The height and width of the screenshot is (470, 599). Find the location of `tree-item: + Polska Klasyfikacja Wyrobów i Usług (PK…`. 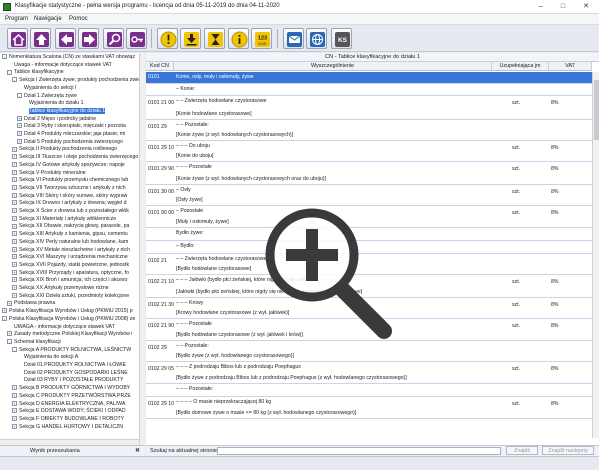

tree-item: + Polska Klasyfikacja Wyrobów i Usług (PK… is located at coordinates (67, 311).